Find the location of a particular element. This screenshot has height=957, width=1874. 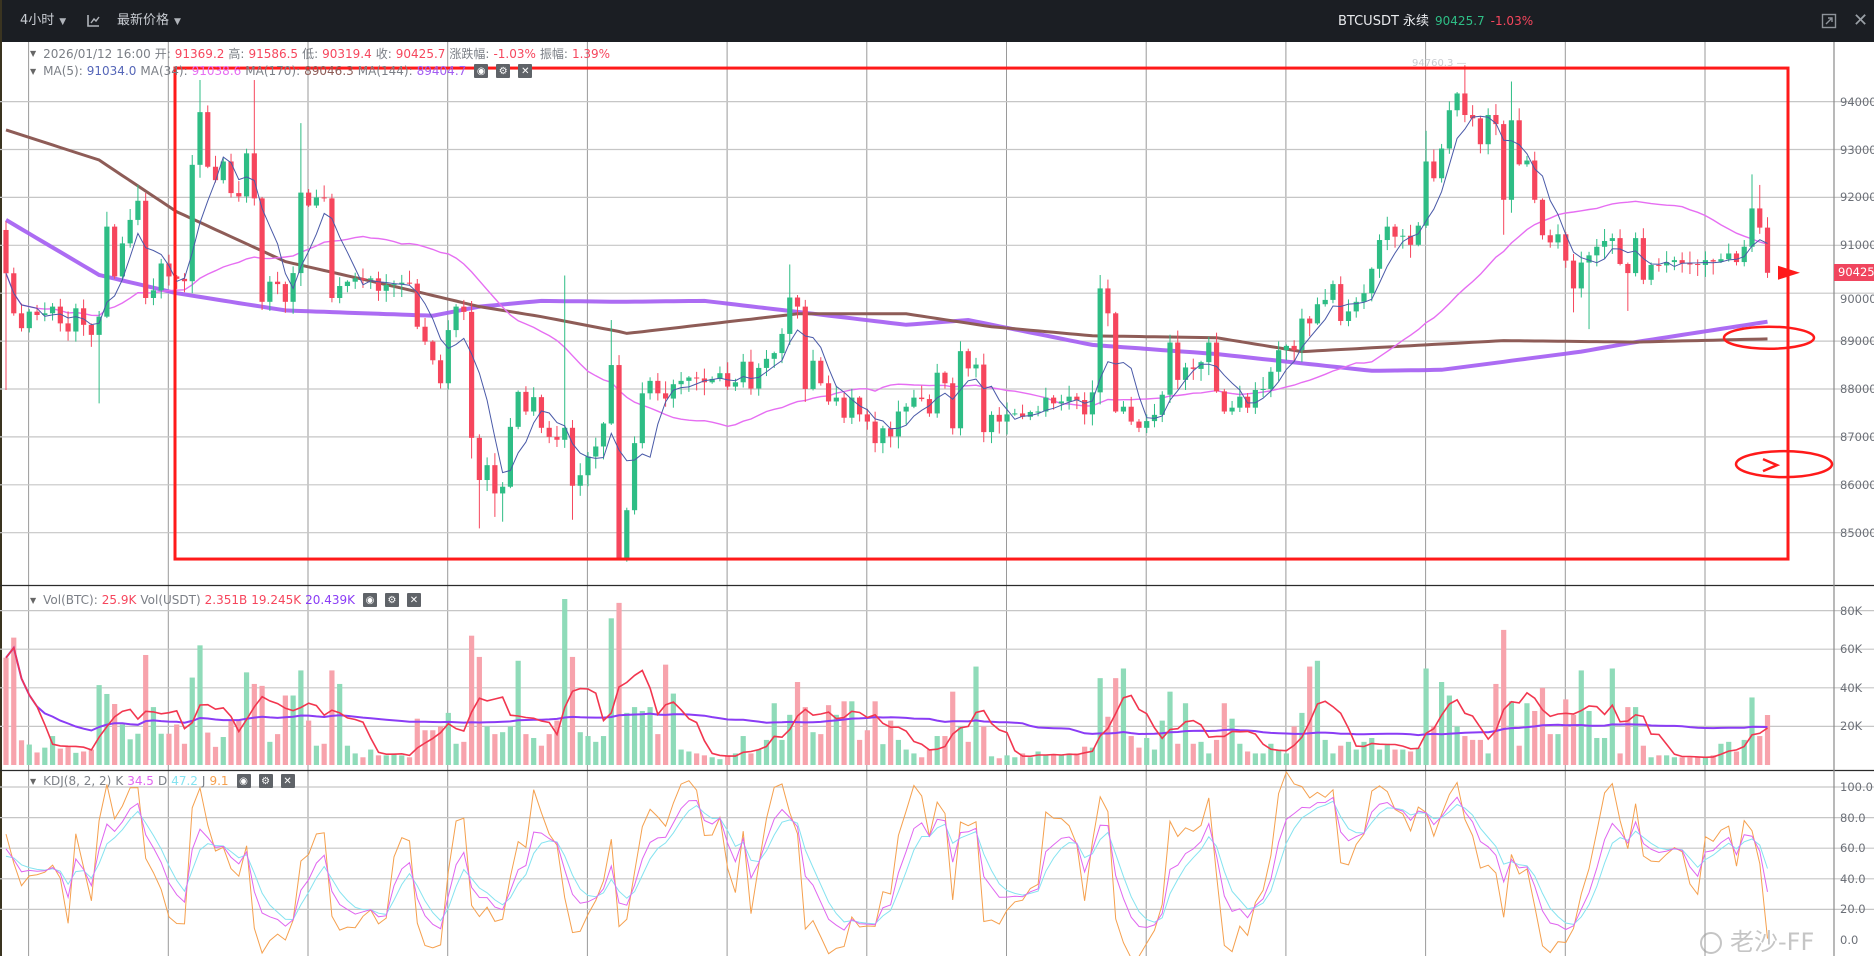

price-tick-label: 92000.0 is located at coordinates (1857, 197).